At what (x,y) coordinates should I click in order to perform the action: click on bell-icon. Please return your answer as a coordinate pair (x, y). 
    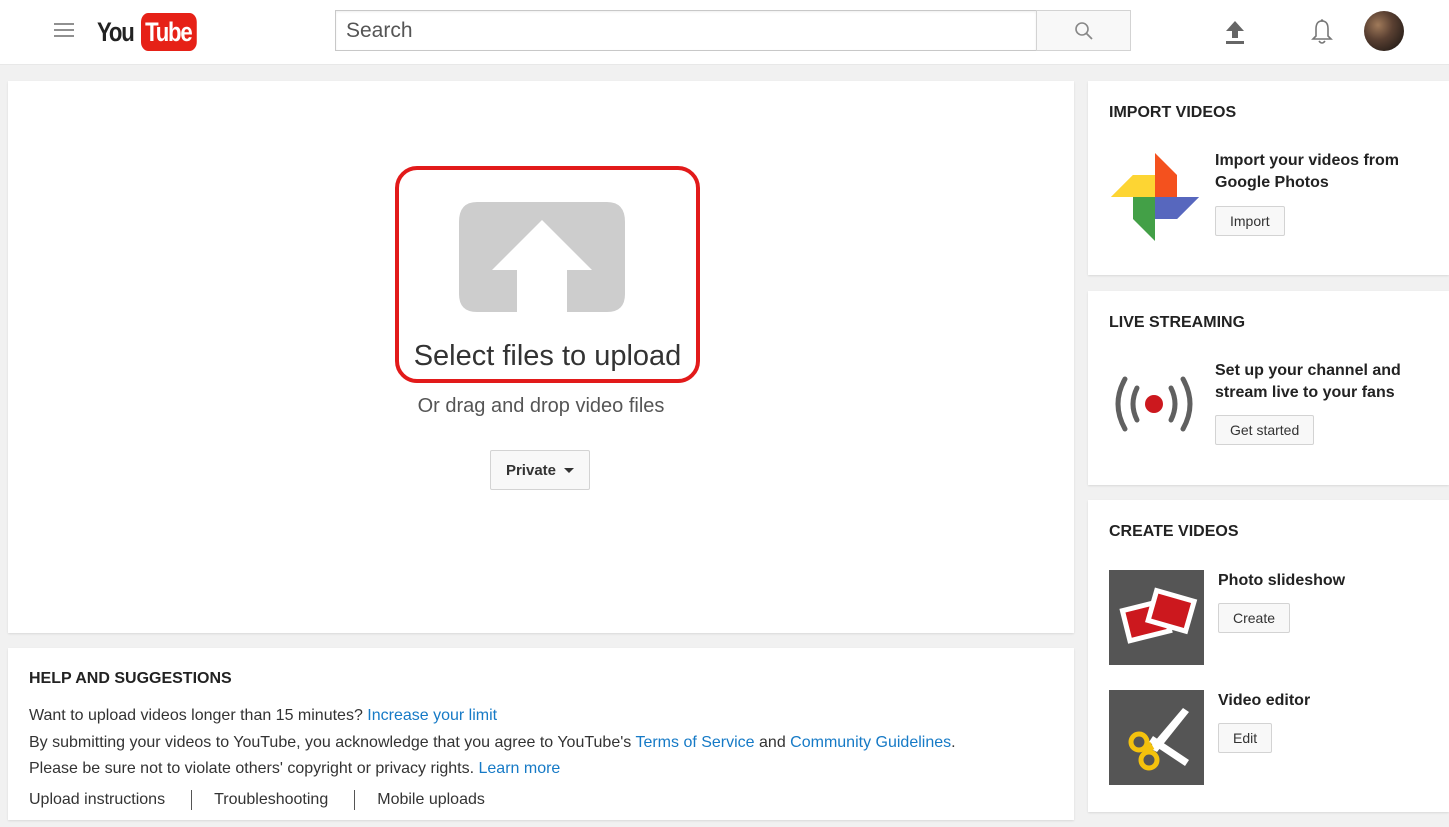
    Looking at the image, I should click on (1322, 31).